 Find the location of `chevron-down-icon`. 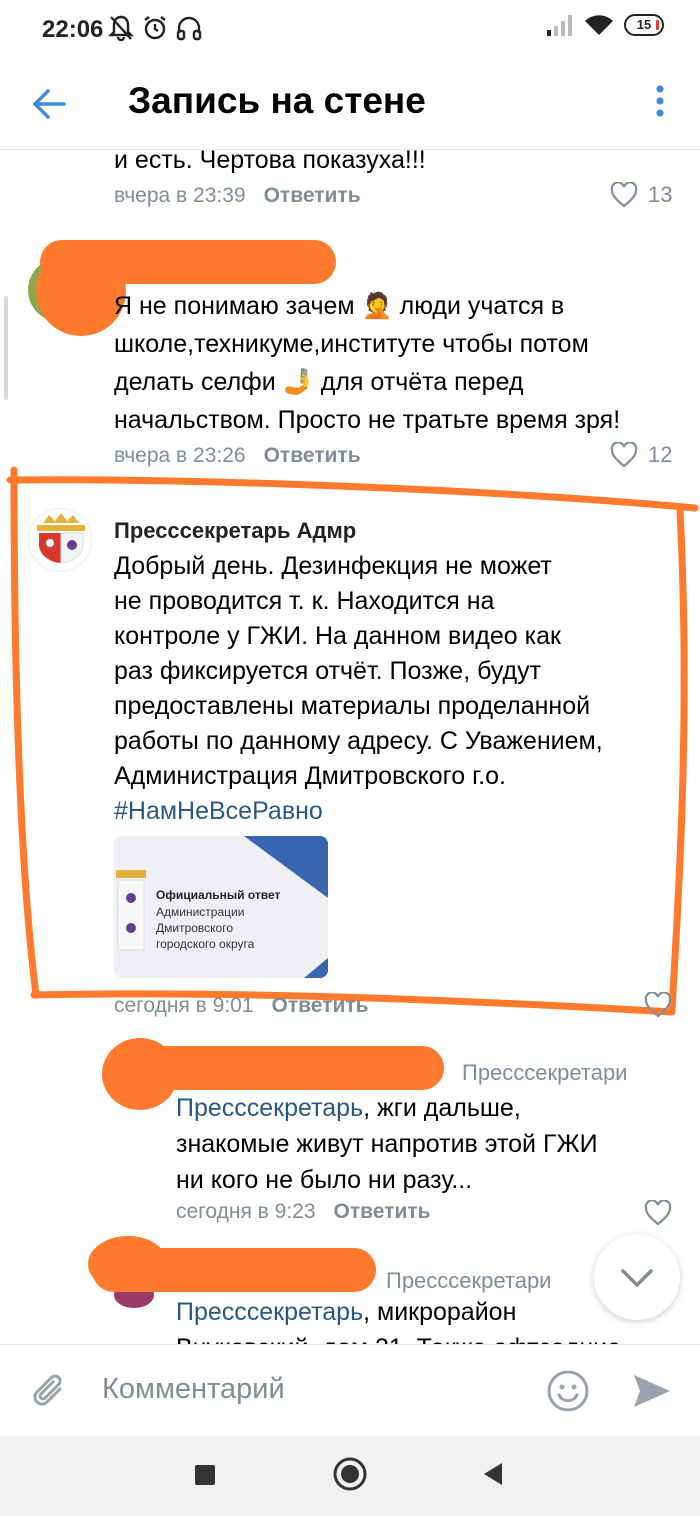

chevron-down-icon is located at coordinates (637, 1278).